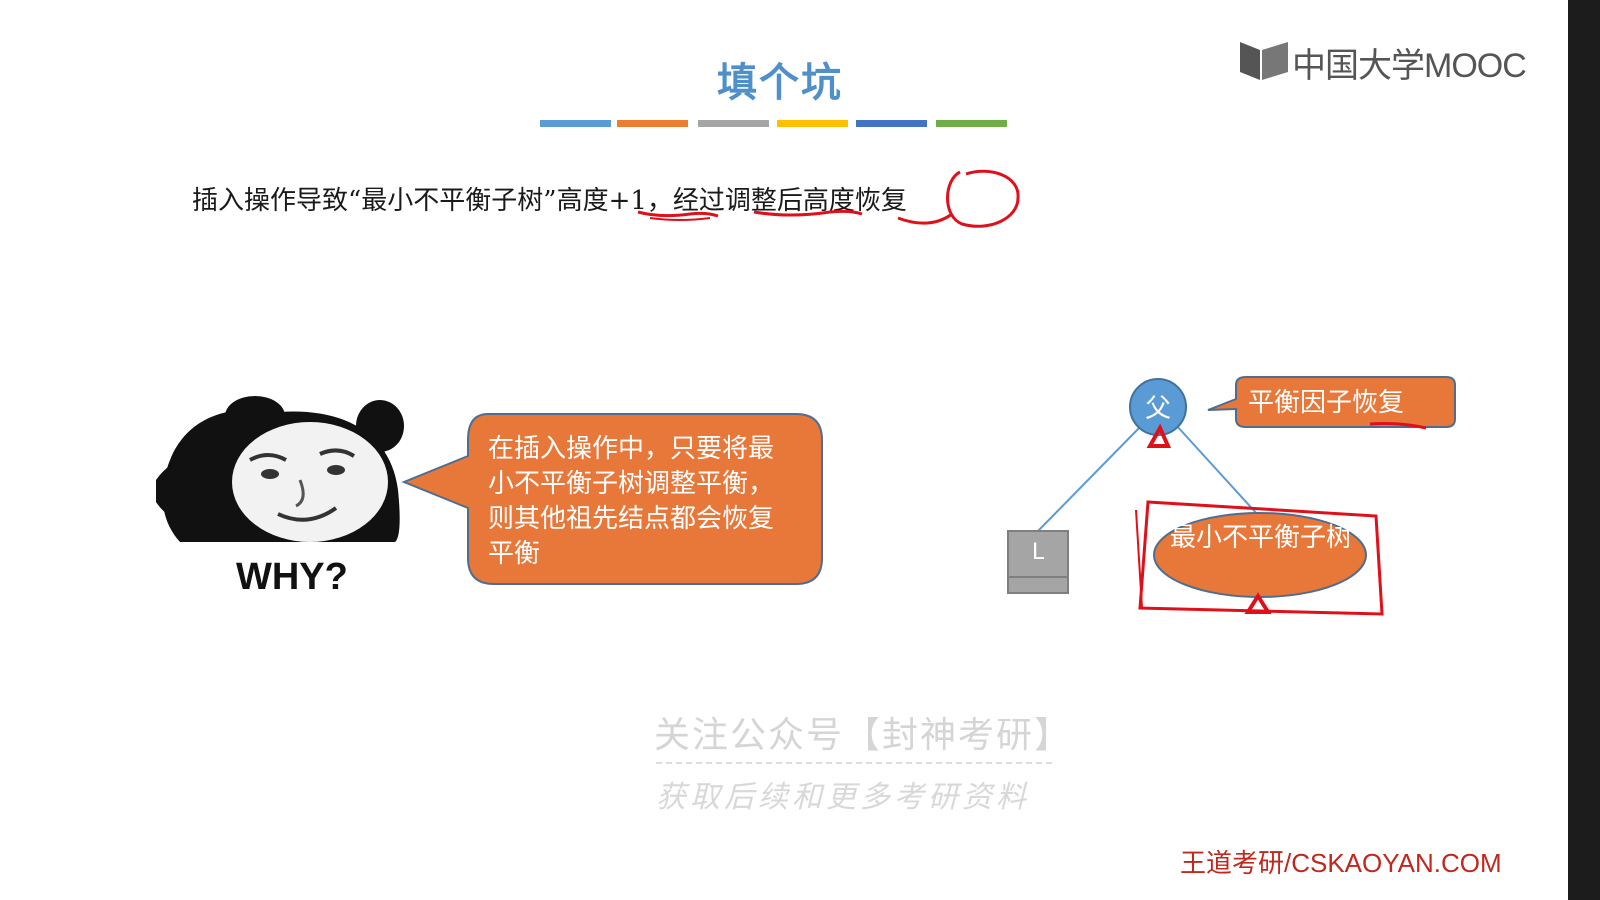  I want to click on intro-sentence: 插入操作导致“最小不平衡子树”高度+1，经过调整后高度恢复, so click(549, 201).